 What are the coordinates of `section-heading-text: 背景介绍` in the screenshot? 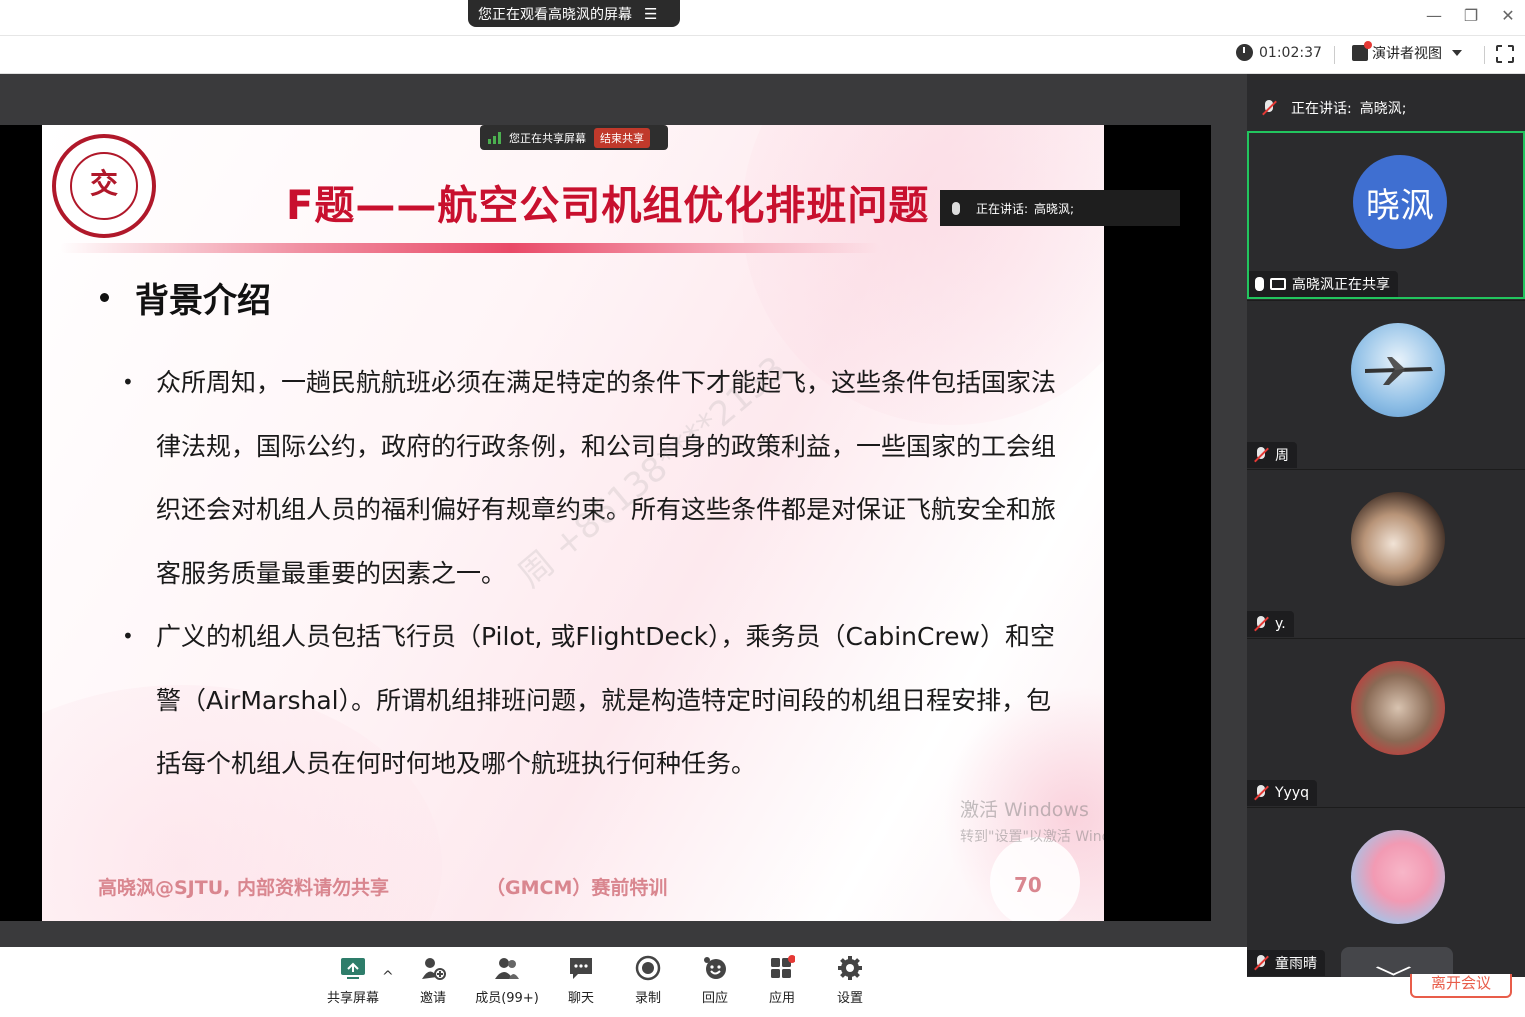 It's located at (203, 301).